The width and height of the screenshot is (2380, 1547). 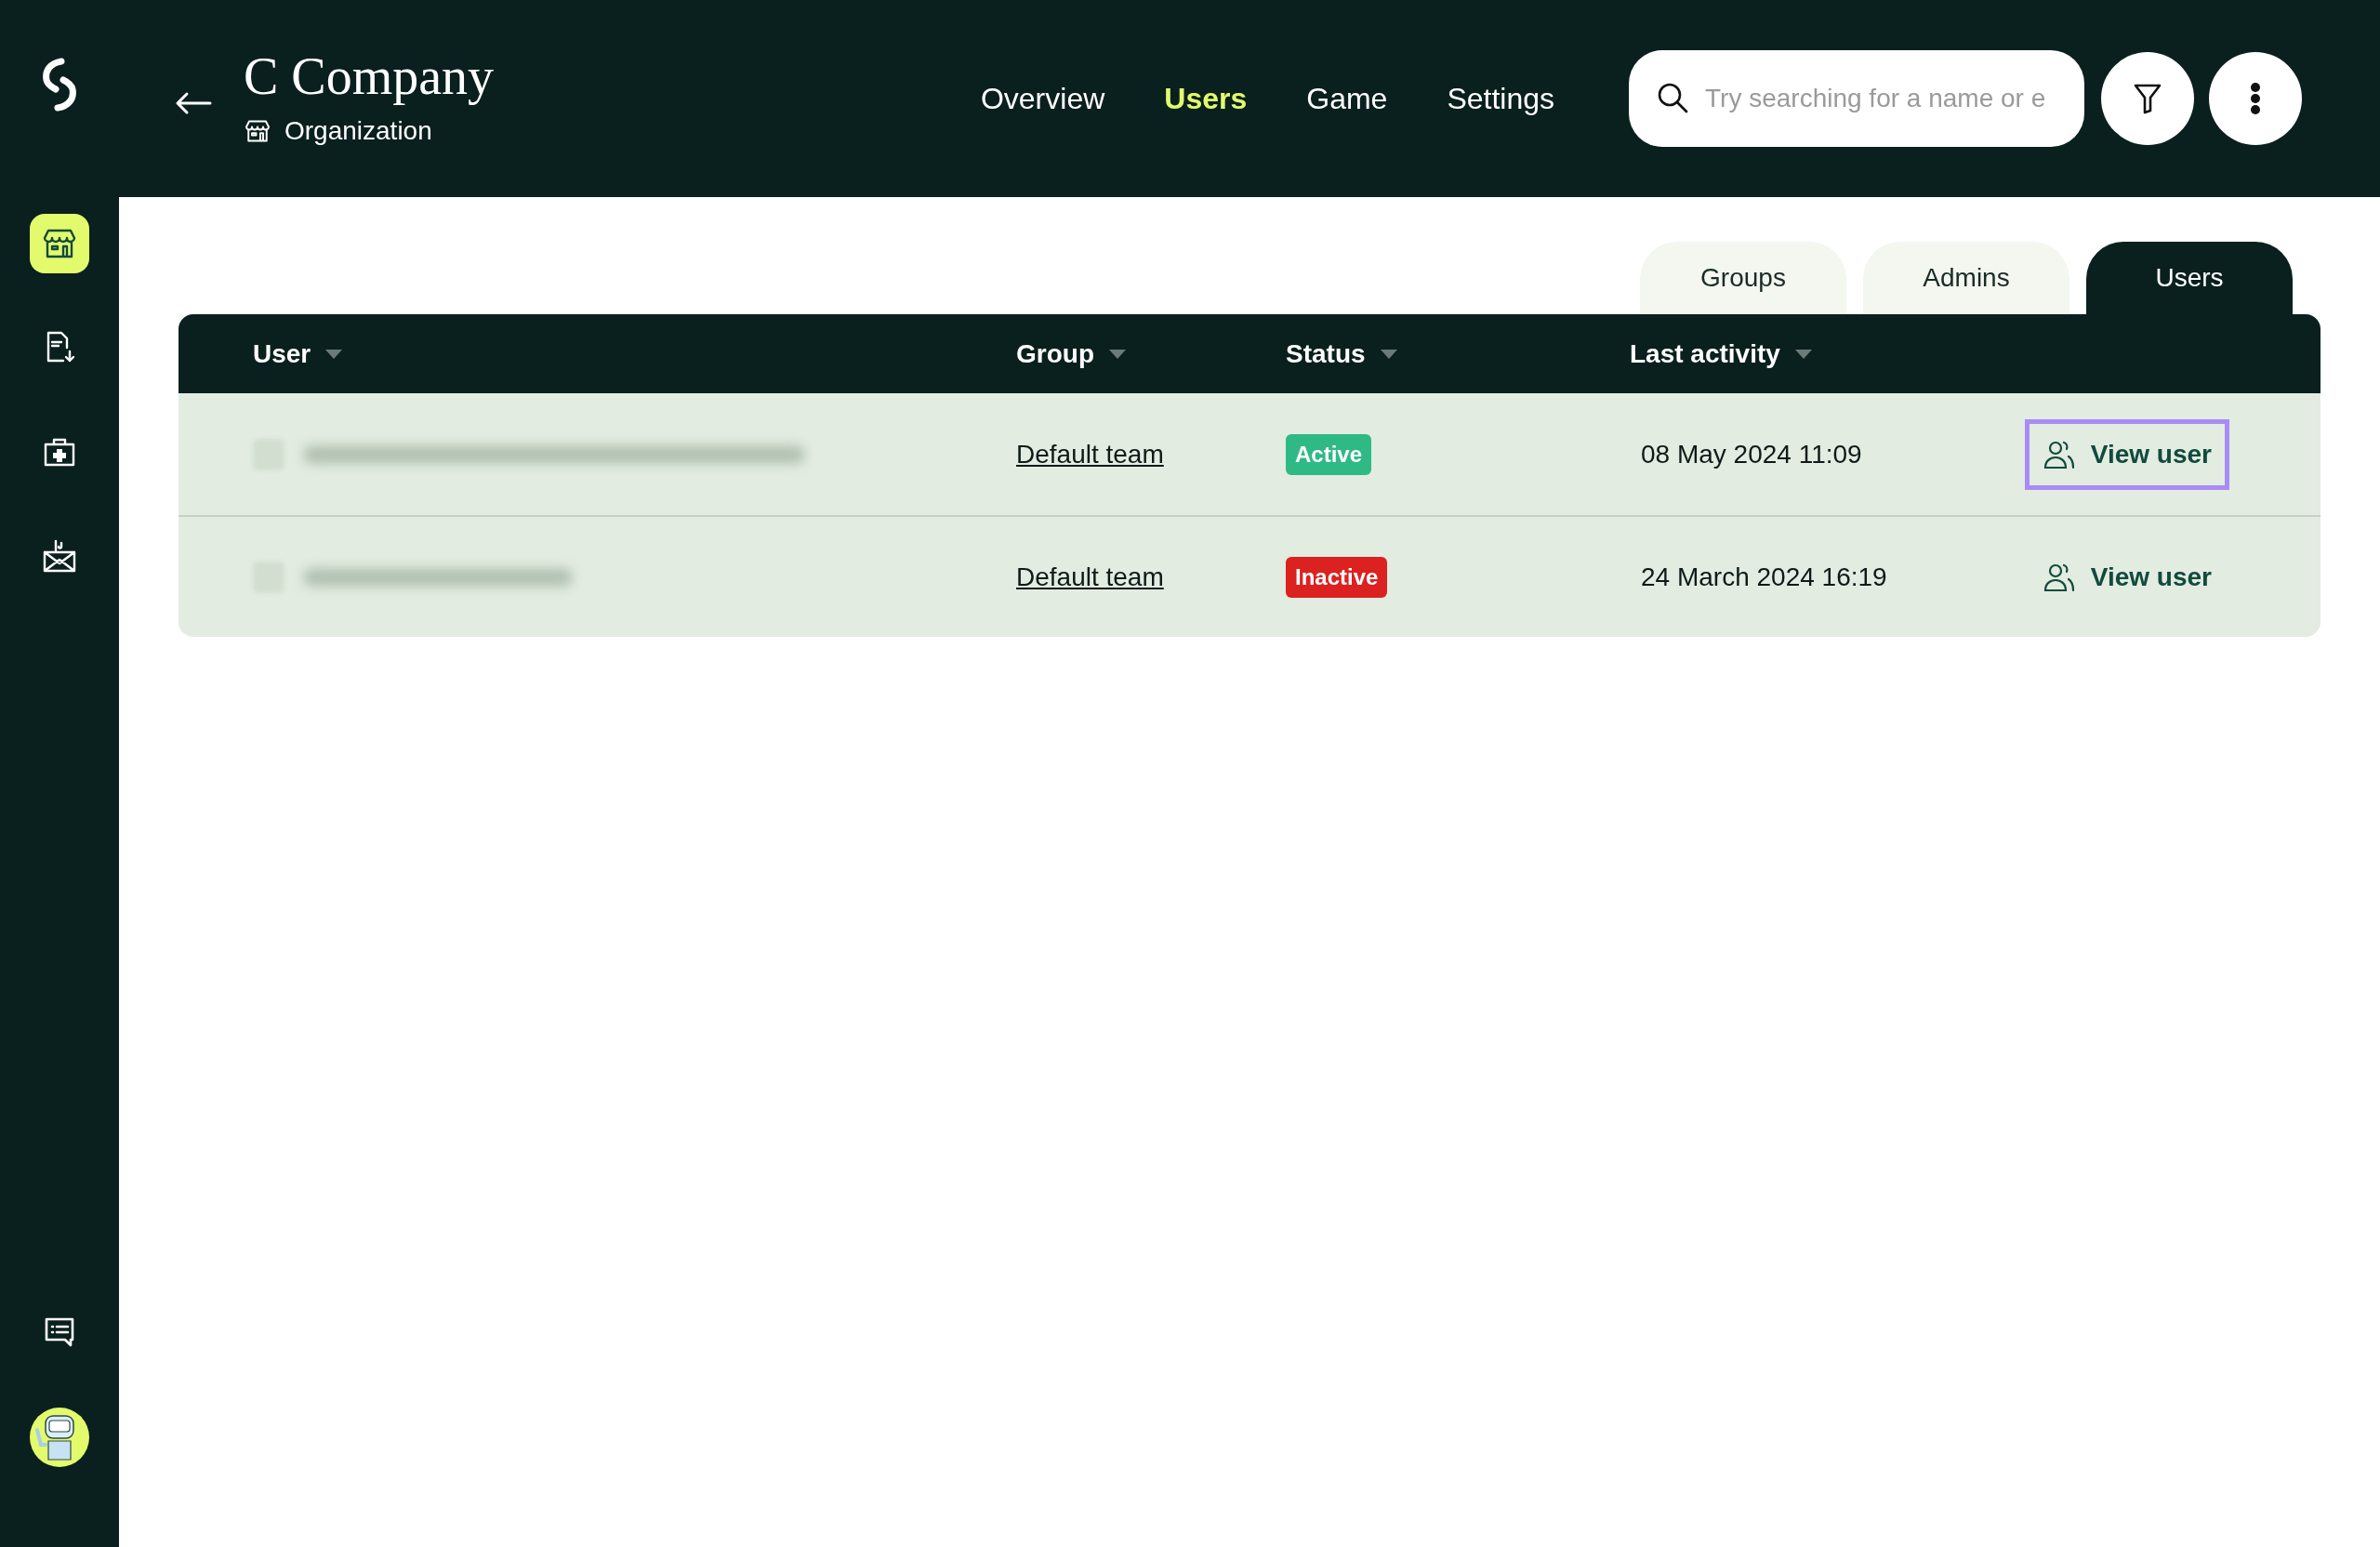 What do you see at coordinates (358, 131) in the screenshot?
I see `organization-subtitle: Organization` at bounding box center [358, 131].